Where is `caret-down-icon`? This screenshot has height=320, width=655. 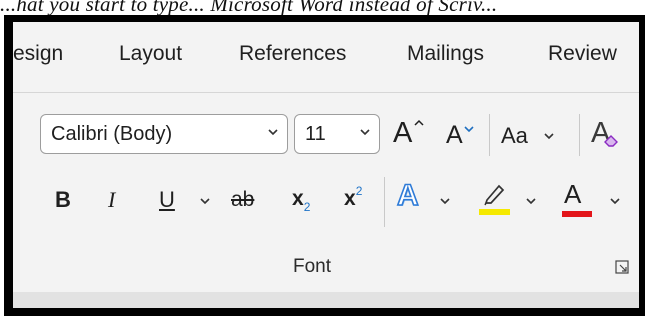
caret-down-icon is located at coordinates (469, 130).